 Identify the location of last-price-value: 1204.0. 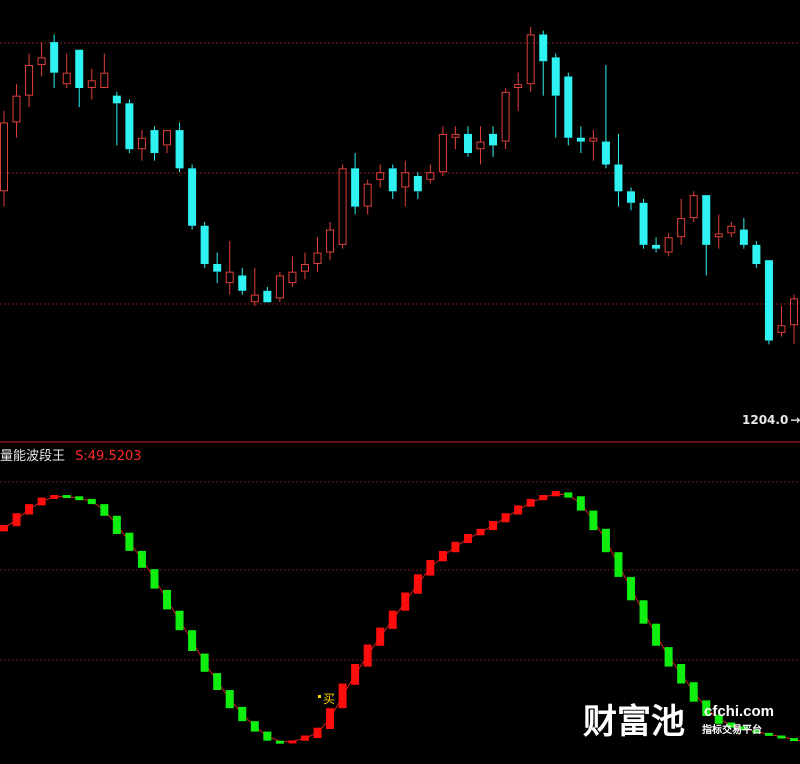
(765, 420).